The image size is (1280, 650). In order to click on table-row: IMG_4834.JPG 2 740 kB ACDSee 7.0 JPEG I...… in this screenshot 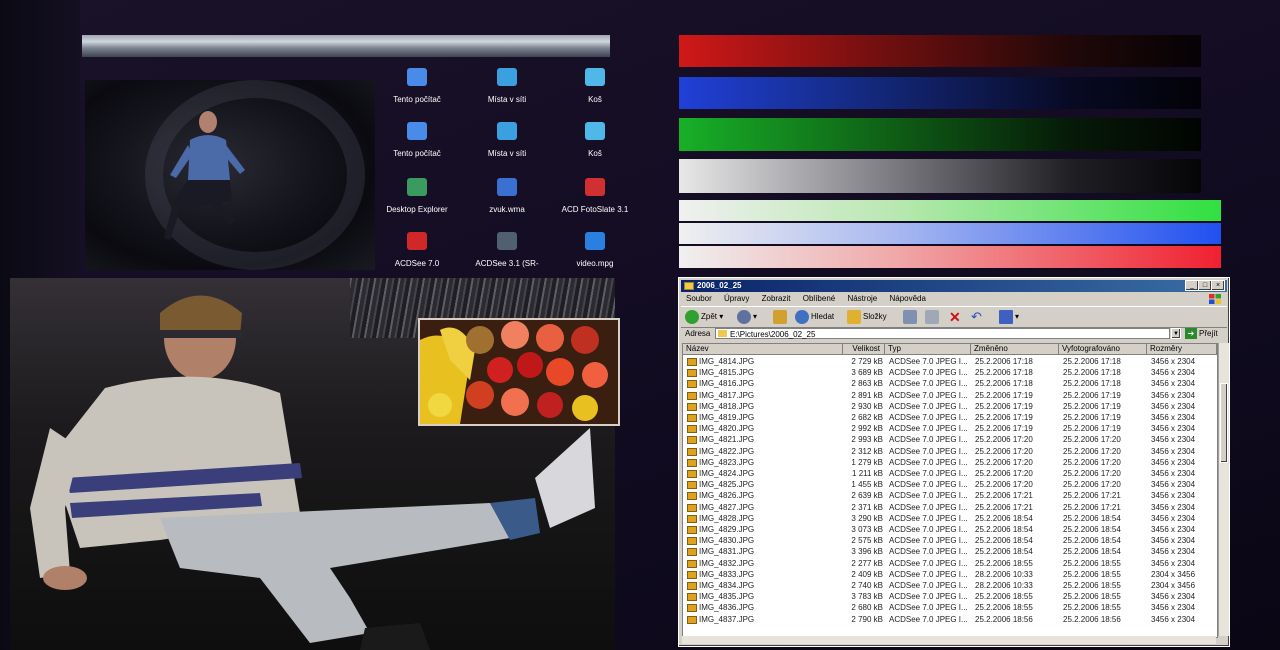, I will do `click(950, 585)`.